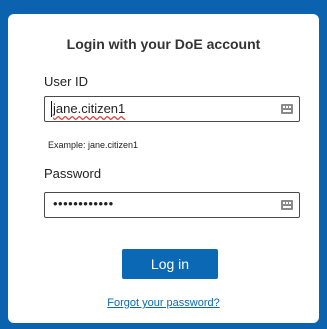  I want to click on password-field: ••••••••••••, so click(172, 205).